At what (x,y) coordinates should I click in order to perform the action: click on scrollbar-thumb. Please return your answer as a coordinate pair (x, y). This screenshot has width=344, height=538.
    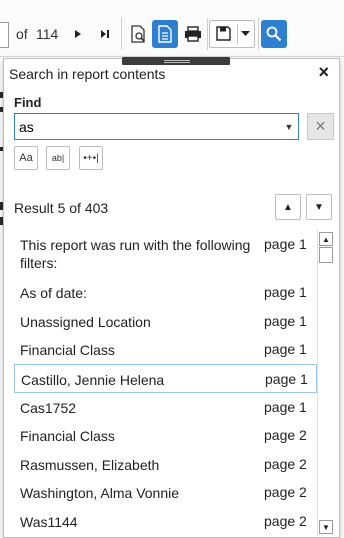
    Looking at the image, I should click on (326, 255).